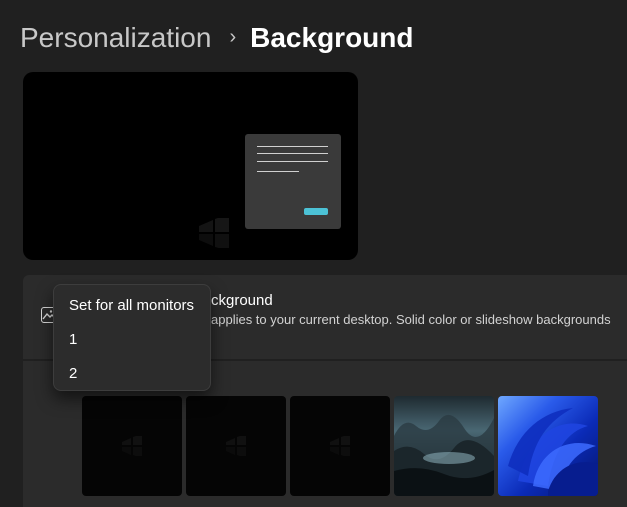 The width and height of the screenshot is (627, 507). What do you see at coordinates (233, 36) in the screenshot?
I see `chevron-right-icon: ›` at bounding box center [233, 36].